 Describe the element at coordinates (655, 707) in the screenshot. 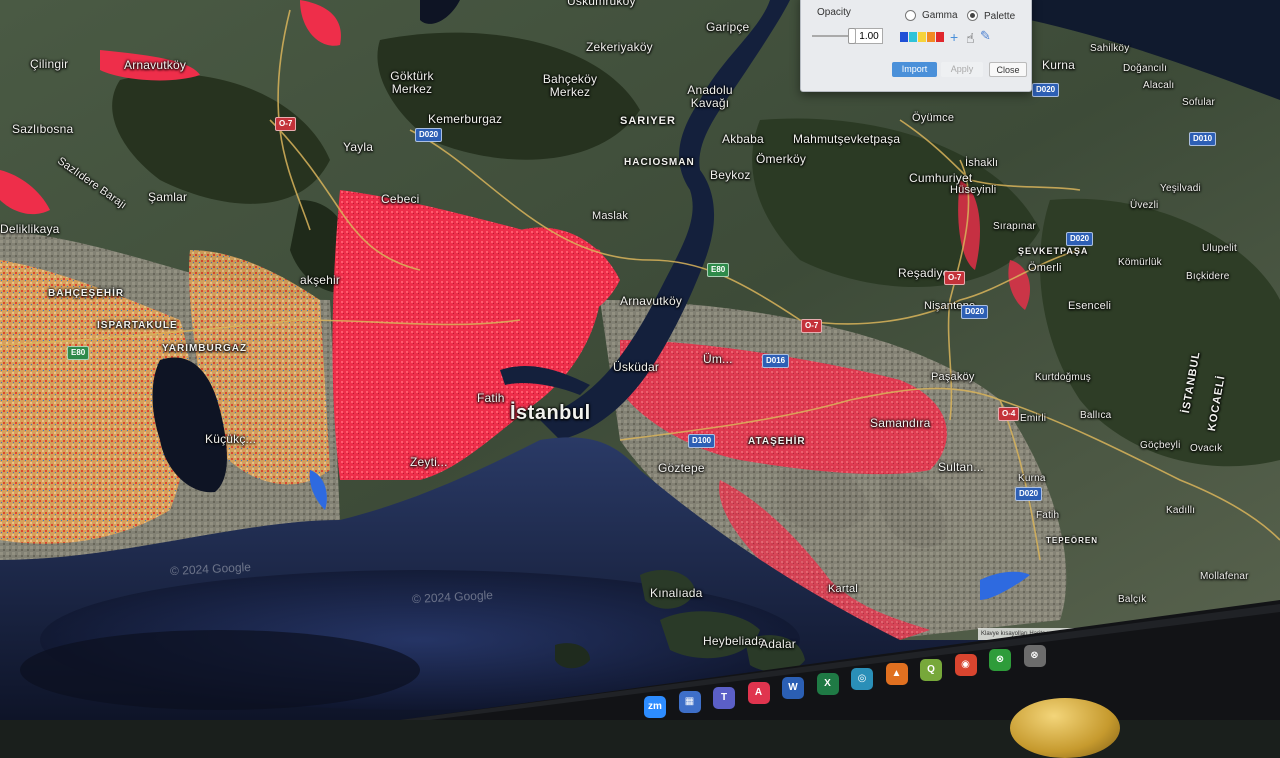

I see `taskbar-zoom-icon: zm` at that location.